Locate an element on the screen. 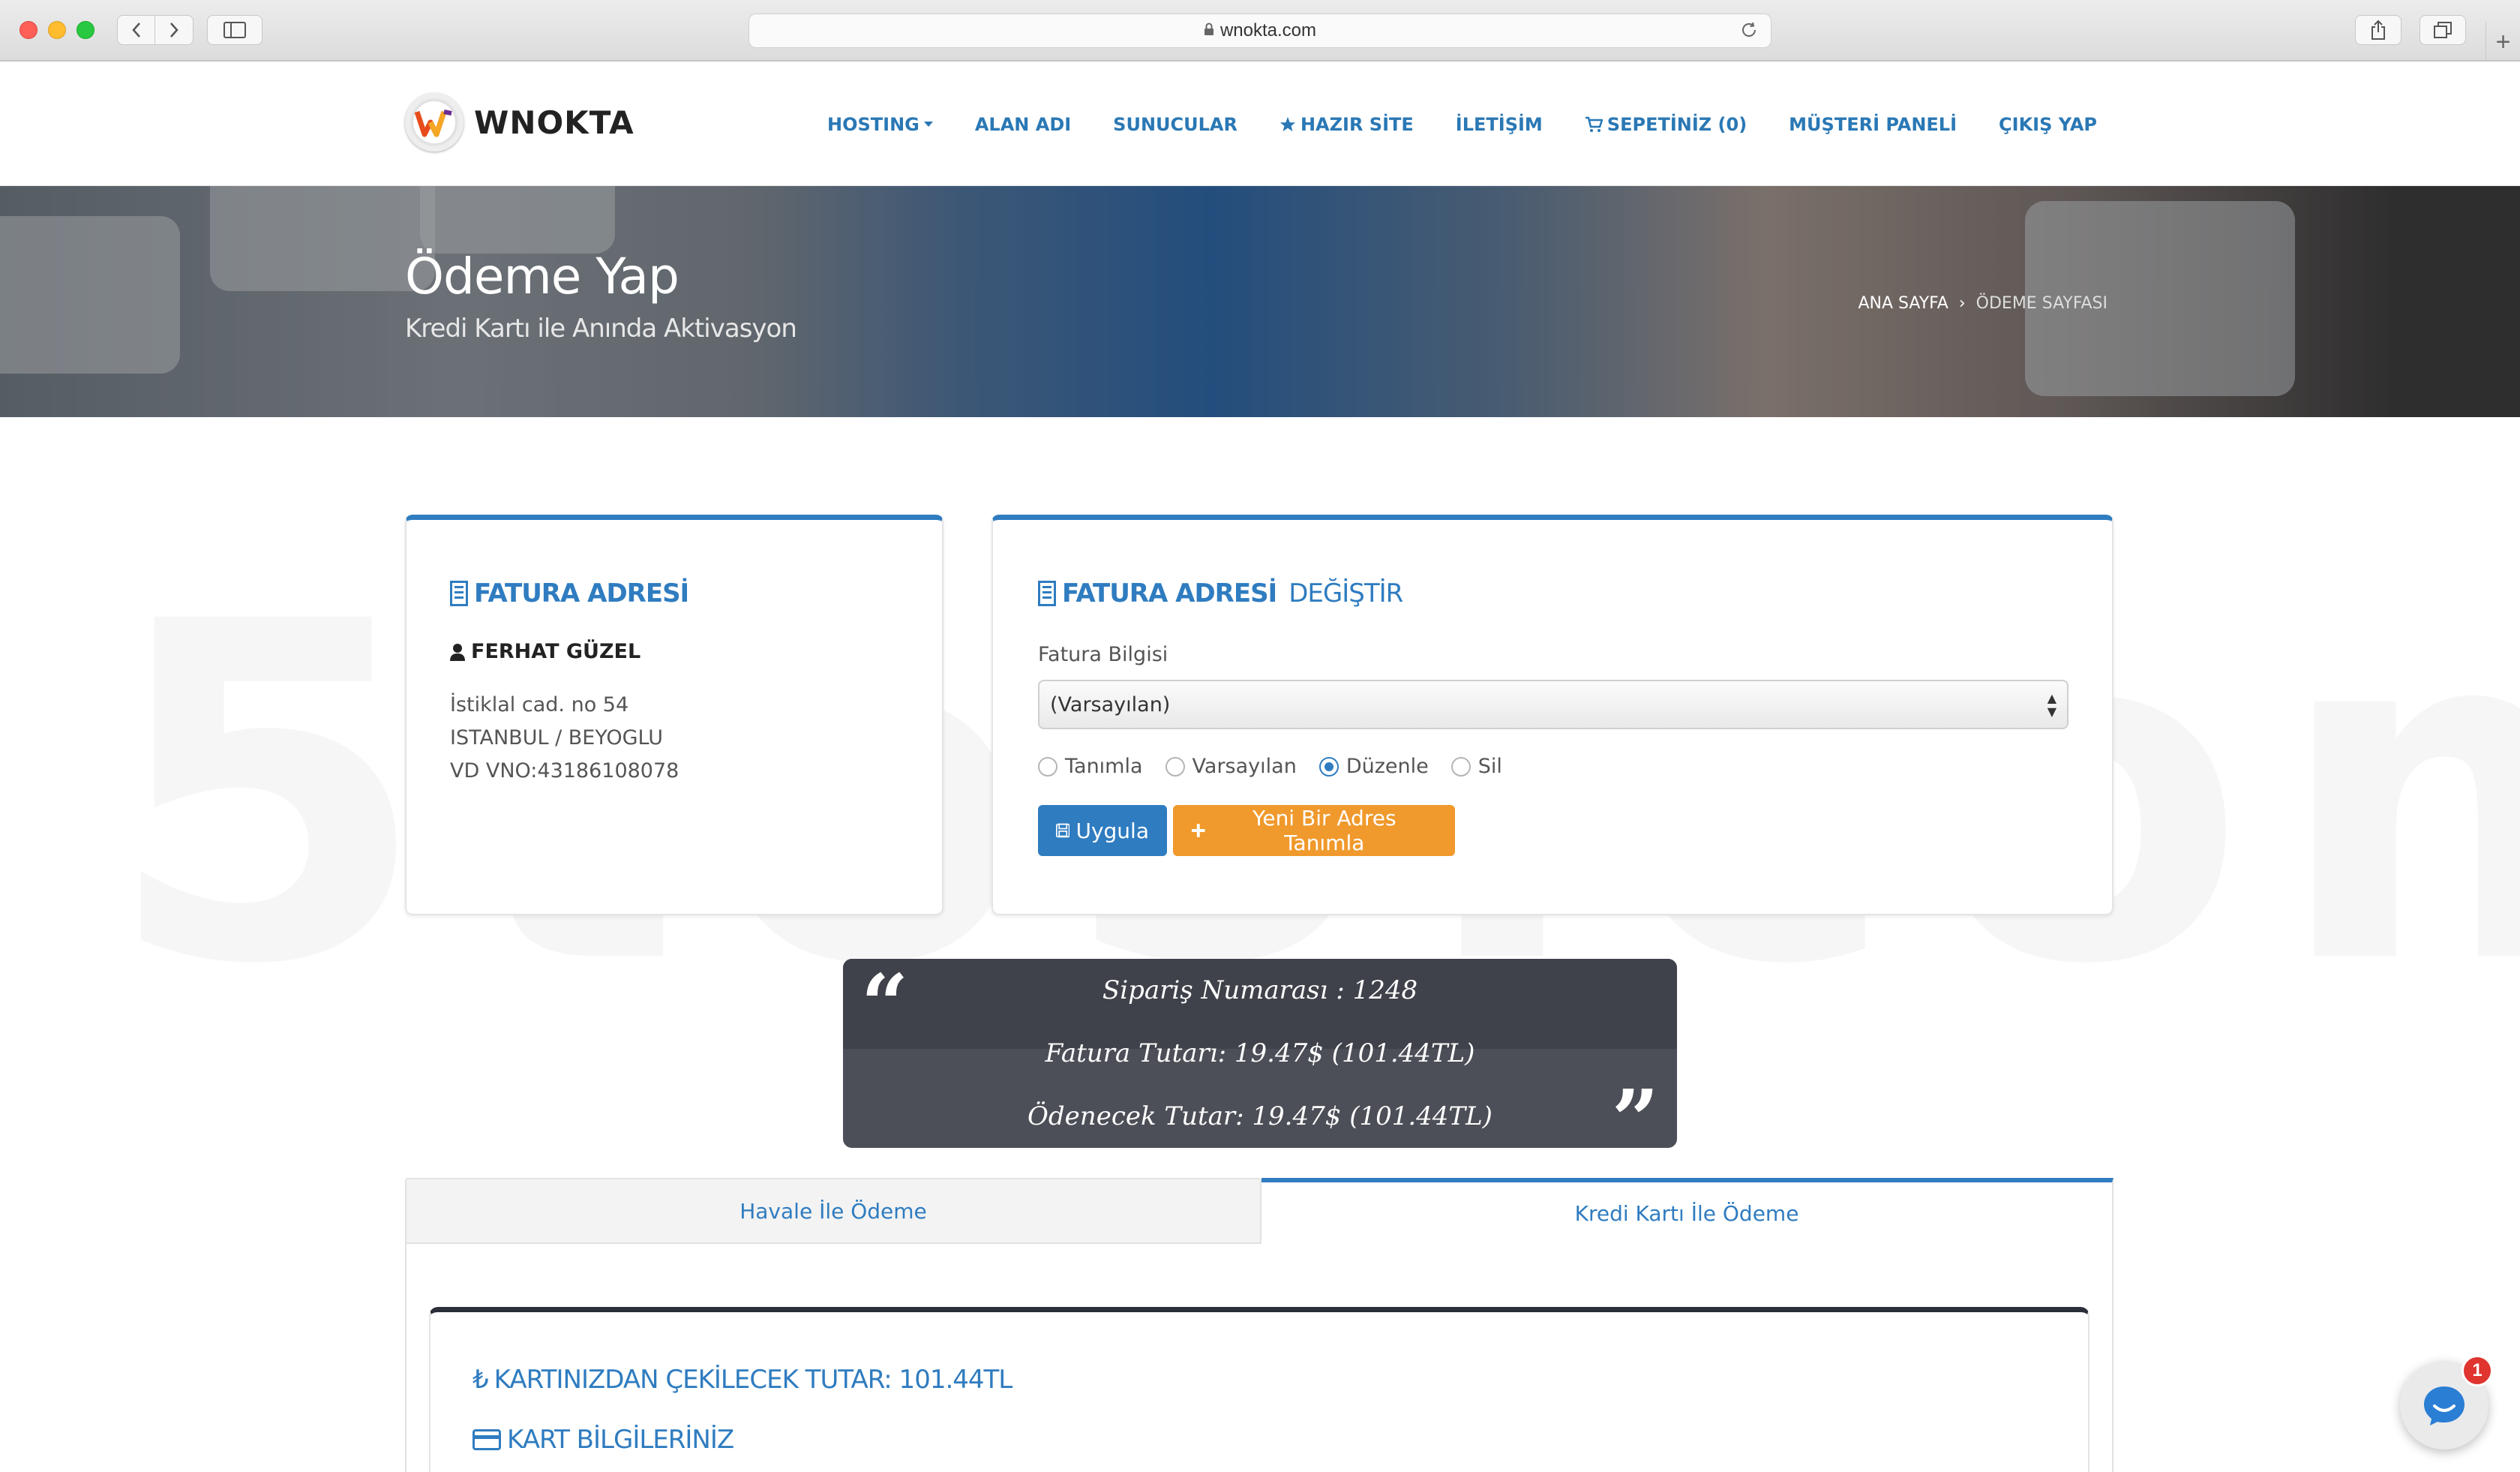 This screenshot has height=1472, width=2520. select-arrows-icon: ▲ ▼ is located at coordinates (2051, 705).